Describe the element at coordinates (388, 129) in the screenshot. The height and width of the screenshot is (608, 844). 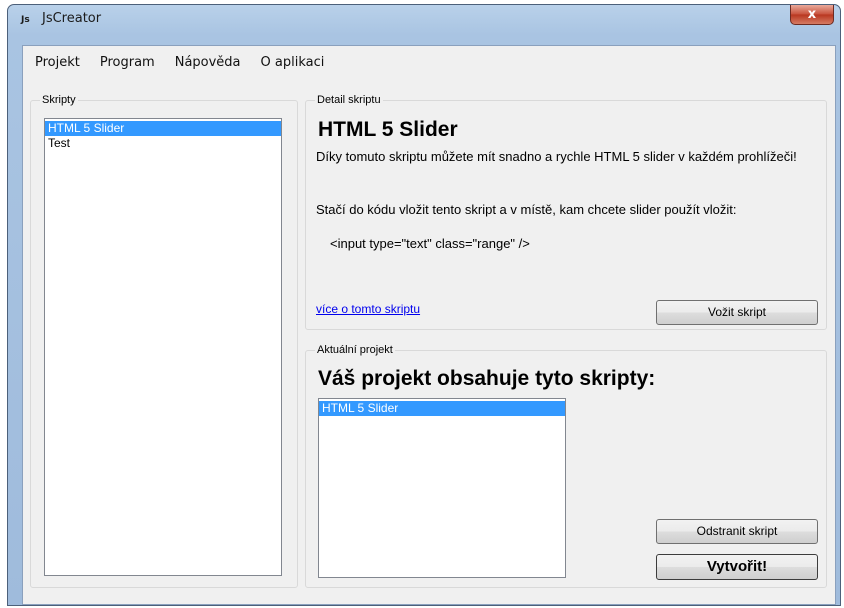
I see `detail-title: HTML 5 Slider` at that location.